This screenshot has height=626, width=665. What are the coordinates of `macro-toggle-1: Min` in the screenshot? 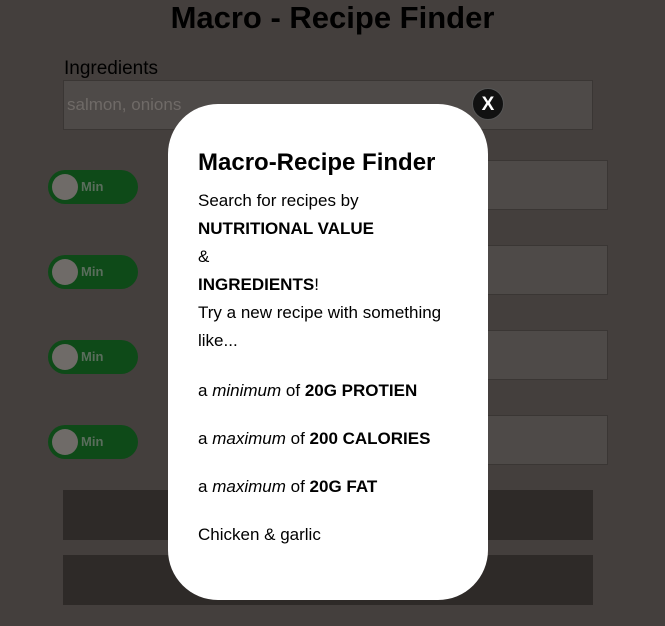 It's located at (93, 187).